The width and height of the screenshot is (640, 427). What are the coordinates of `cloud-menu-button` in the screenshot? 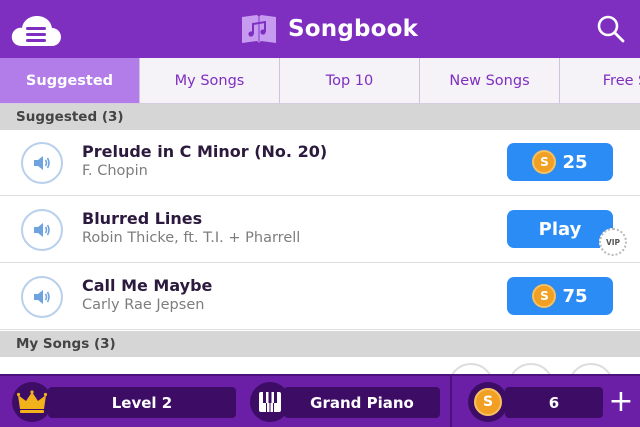 It's located at (36, 30).